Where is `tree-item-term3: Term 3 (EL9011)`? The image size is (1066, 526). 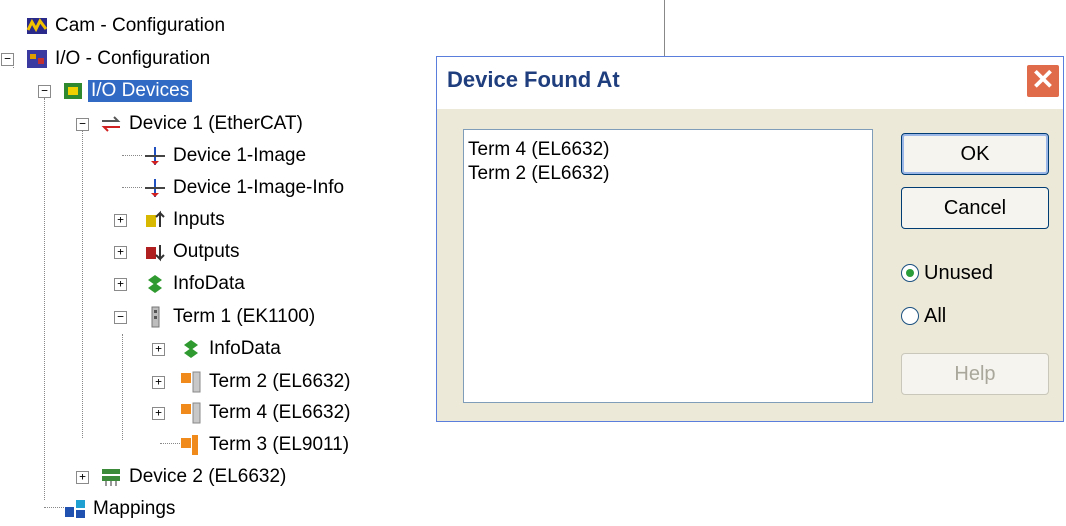 tree-item-term3: Term 3 (EL9011) is located at coordinates (266, 445).